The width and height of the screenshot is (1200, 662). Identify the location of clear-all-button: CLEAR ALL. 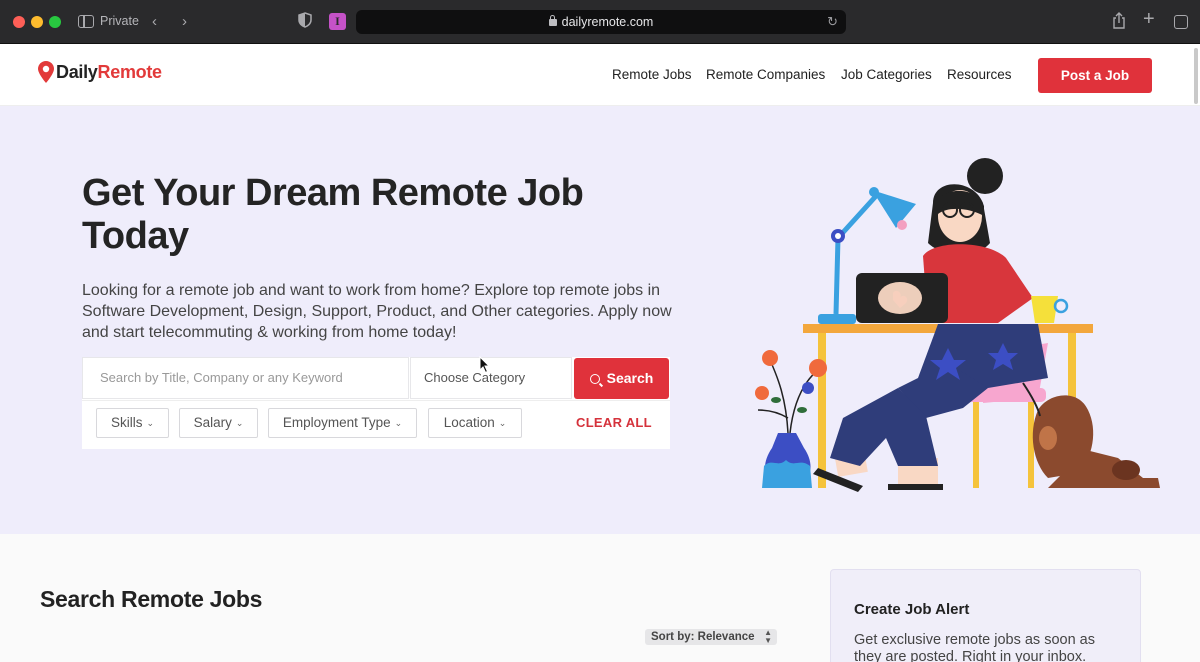
(614, 422).